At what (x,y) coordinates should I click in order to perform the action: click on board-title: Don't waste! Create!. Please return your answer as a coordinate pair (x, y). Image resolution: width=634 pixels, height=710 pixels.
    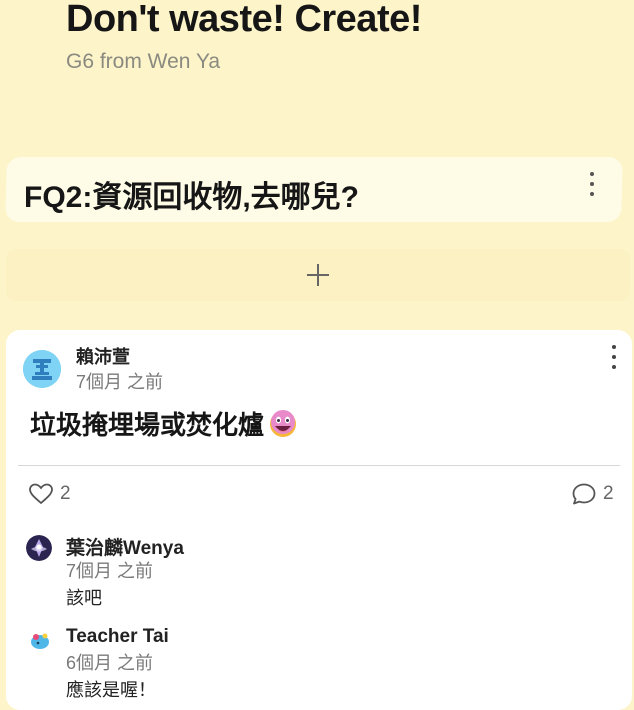
    Looking at the image, I should click on (244, 20).